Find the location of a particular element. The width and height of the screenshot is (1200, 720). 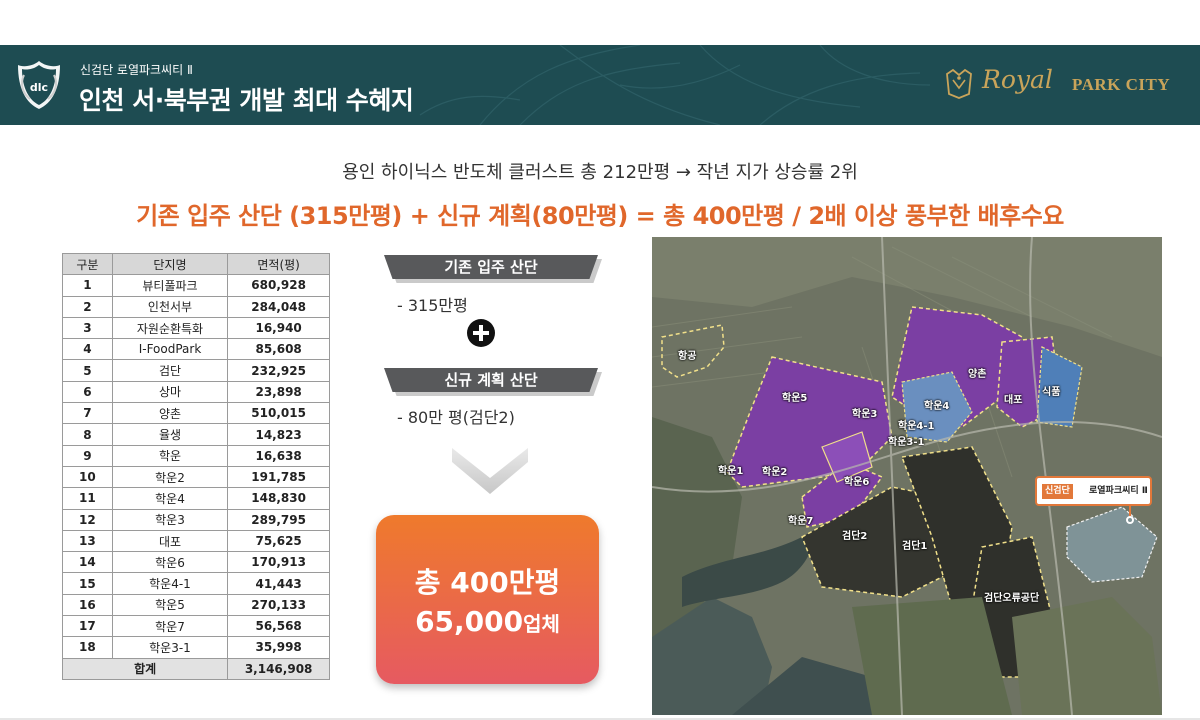

row-number: 15 is located at coordinates (87, 583).